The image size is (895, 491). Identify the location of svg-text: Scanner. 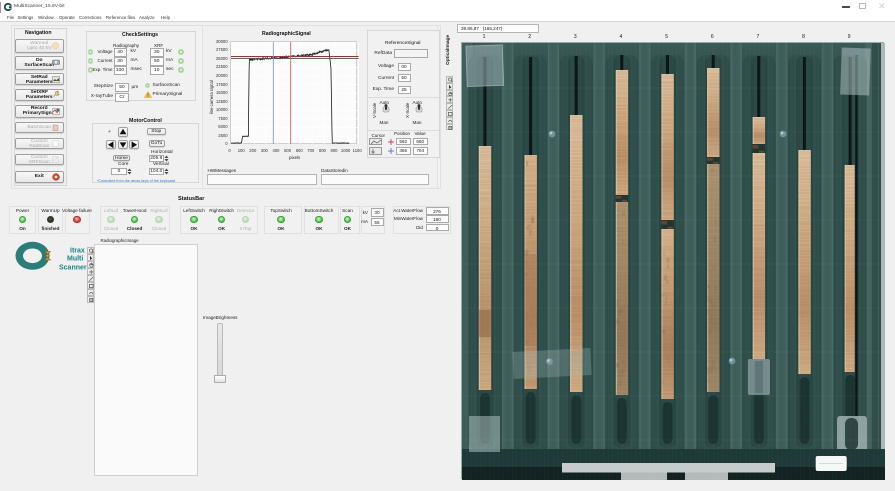
(73, 267).